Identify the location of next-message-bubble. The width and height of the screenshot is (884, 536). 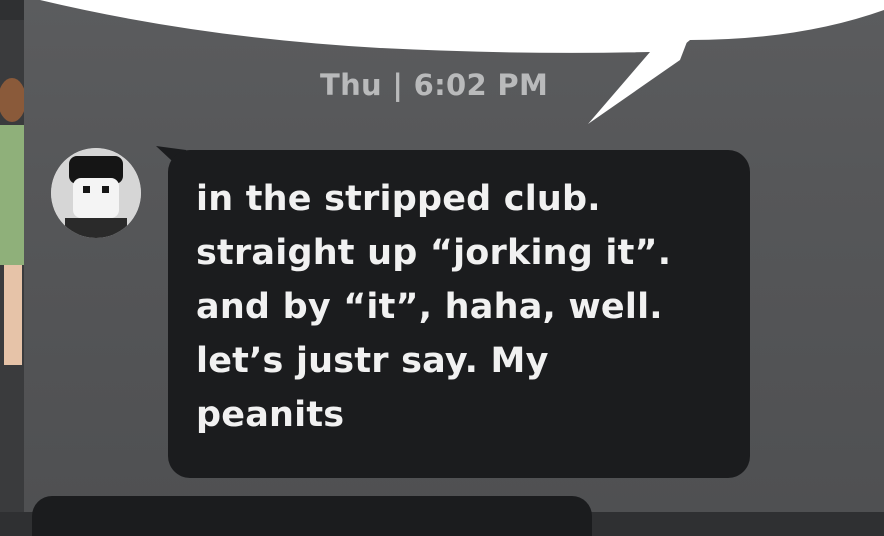
(312, 516).